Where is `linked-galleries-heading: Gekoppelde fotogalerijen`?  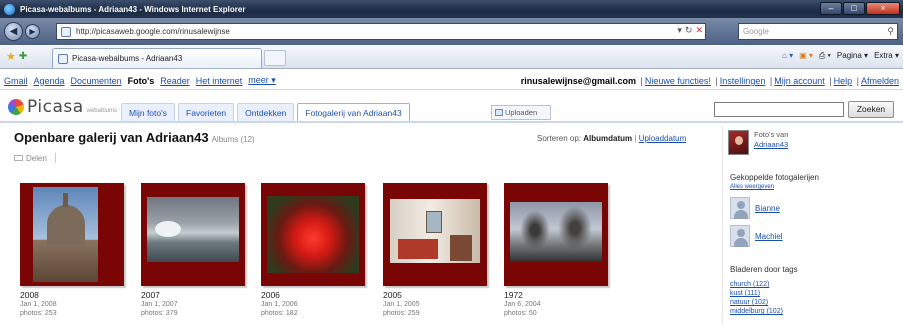
linked-galleries-heading: Gekoppelde fotogalerijen is located at coordinates (774, 177).